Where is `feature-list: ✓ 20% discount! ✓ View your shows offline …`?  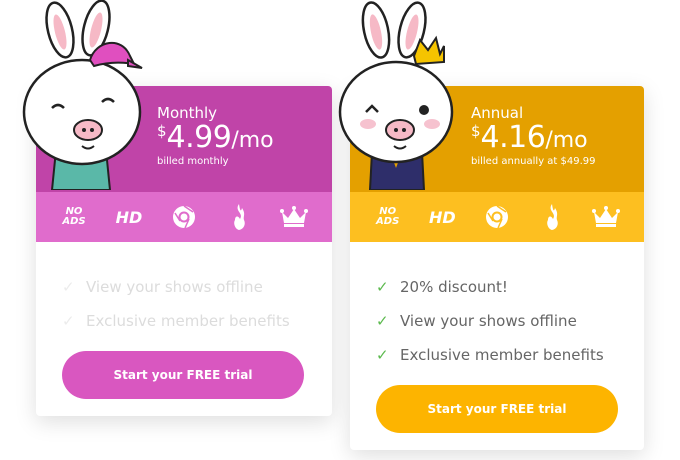 feature-list: ✓ 20% discount! ✓ View your shows offline … is located at coordinates (490, 321).